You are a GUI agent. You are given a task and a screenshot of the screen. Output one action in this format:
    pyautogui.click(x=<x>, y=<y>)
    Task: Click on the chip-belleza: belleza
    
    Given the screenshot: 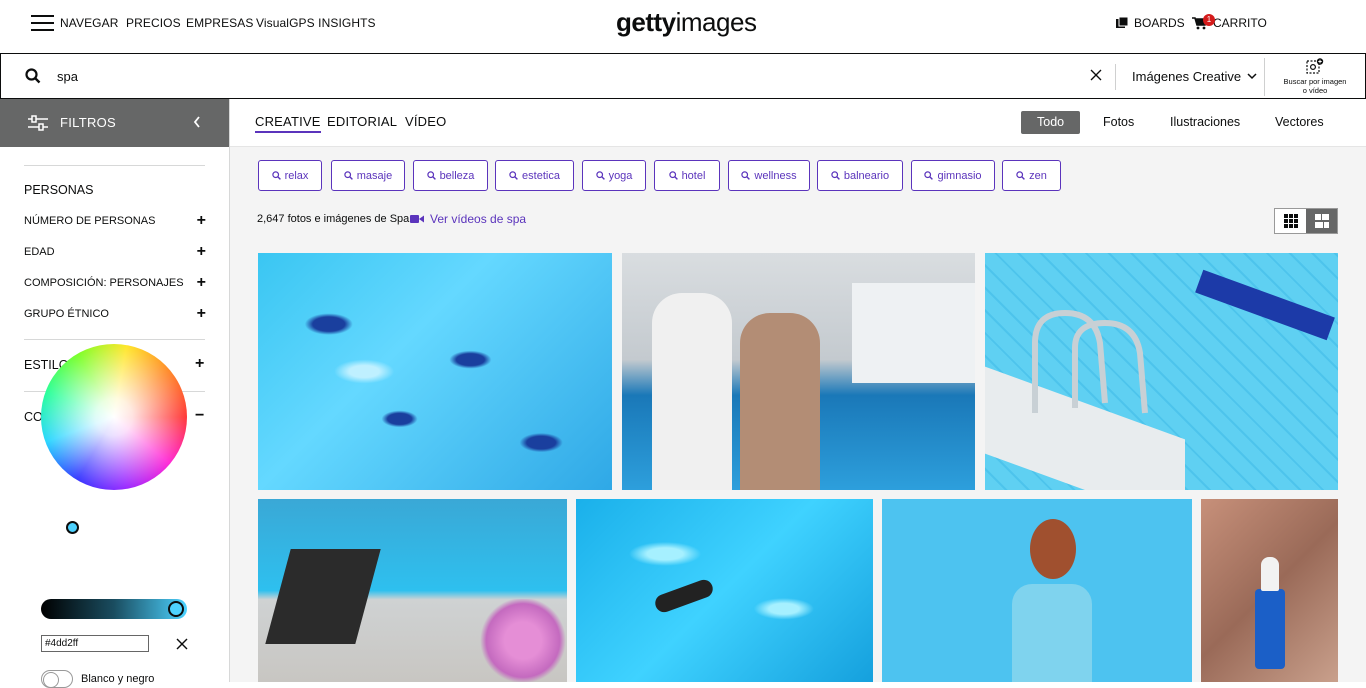 What is the action you would take?
    pyautogui.click(x=450, y=175)
    